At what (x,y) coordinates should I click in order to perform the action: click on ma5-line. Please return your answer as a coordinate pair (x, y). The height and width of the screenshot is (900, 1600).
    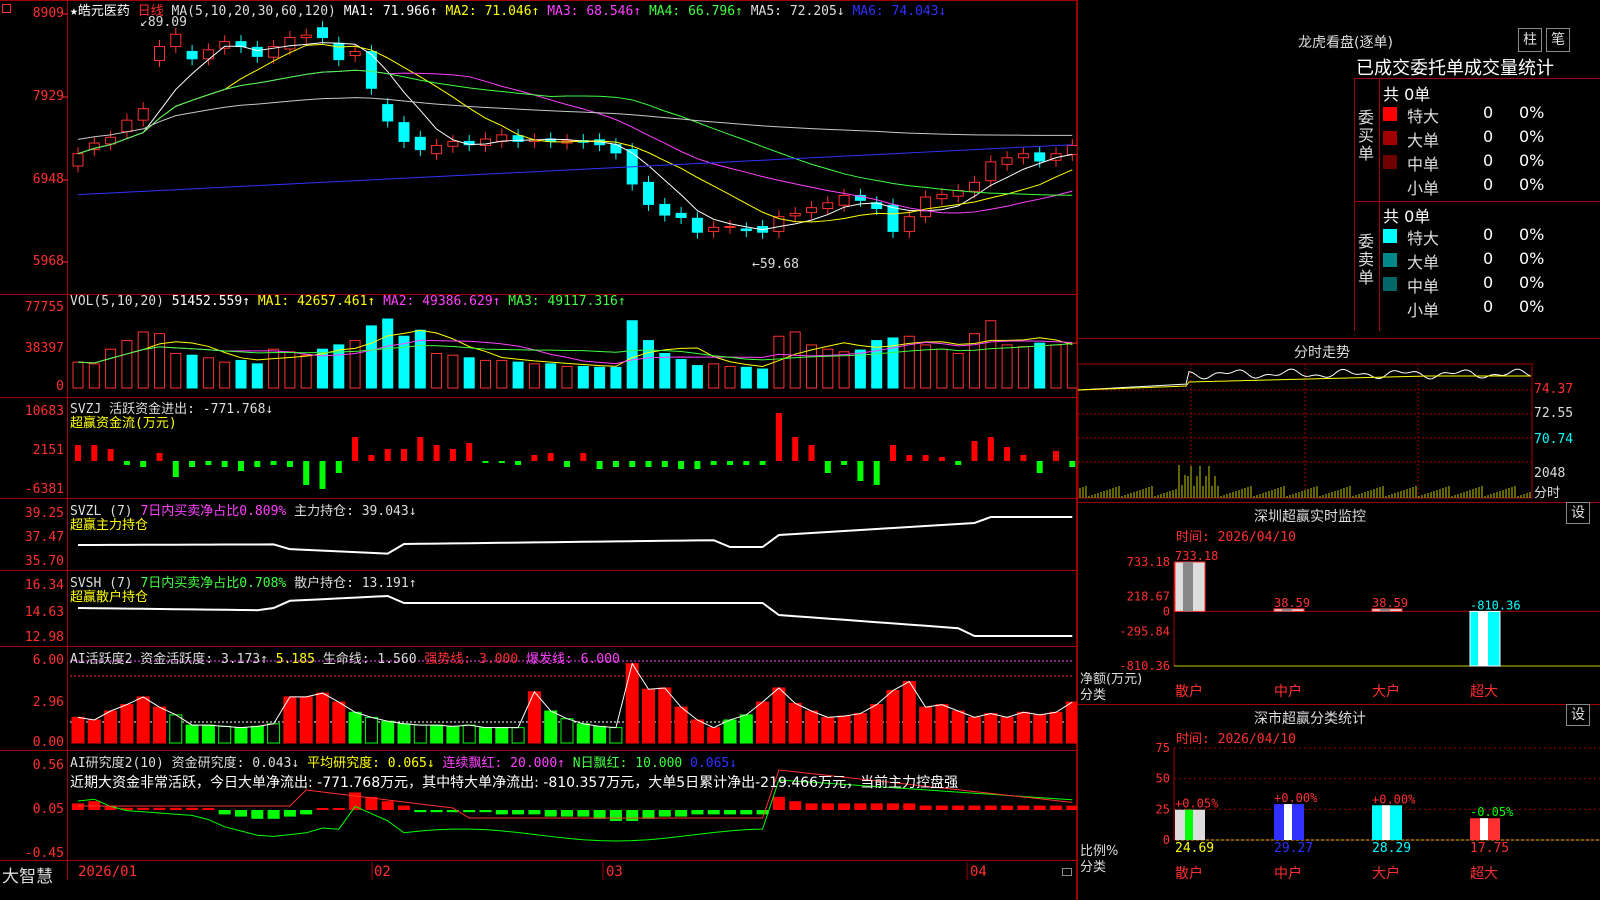
    Looking at the image, I should click on (575, 118).